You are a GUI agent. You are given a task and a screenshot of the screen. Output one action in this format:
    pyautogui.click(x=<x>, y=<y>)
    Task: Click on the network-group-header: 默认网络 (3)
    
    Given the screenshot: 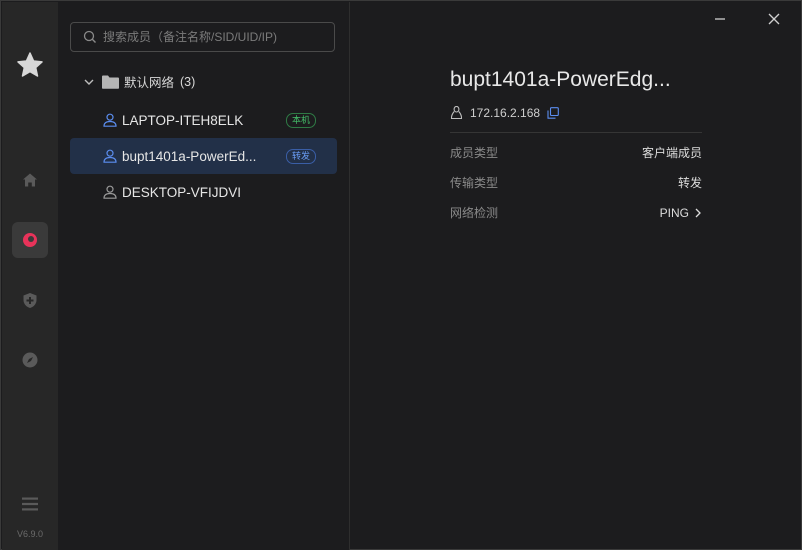 What is the action you would take?
    pyautogui.click(x=139, y=81)
    